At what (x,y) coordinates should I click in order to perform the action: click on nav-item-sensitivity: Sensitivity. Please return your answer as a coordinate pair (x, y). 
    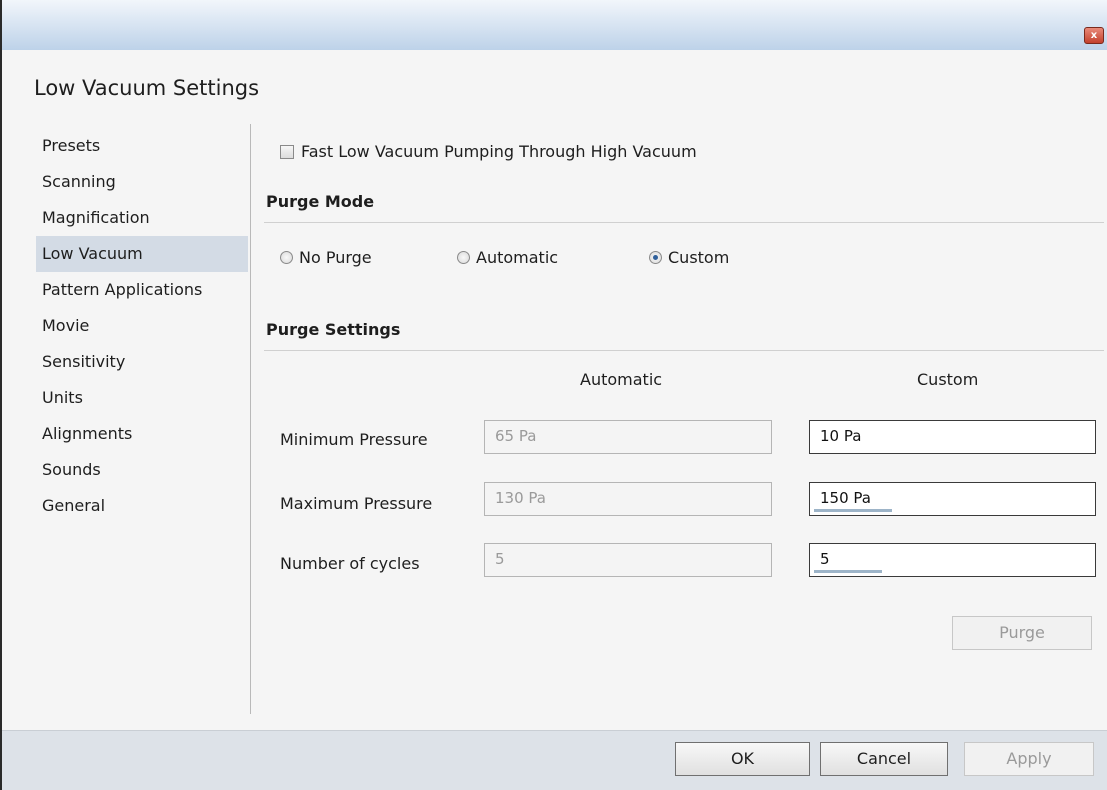
    Looking at the image, I should click on (142, 362).